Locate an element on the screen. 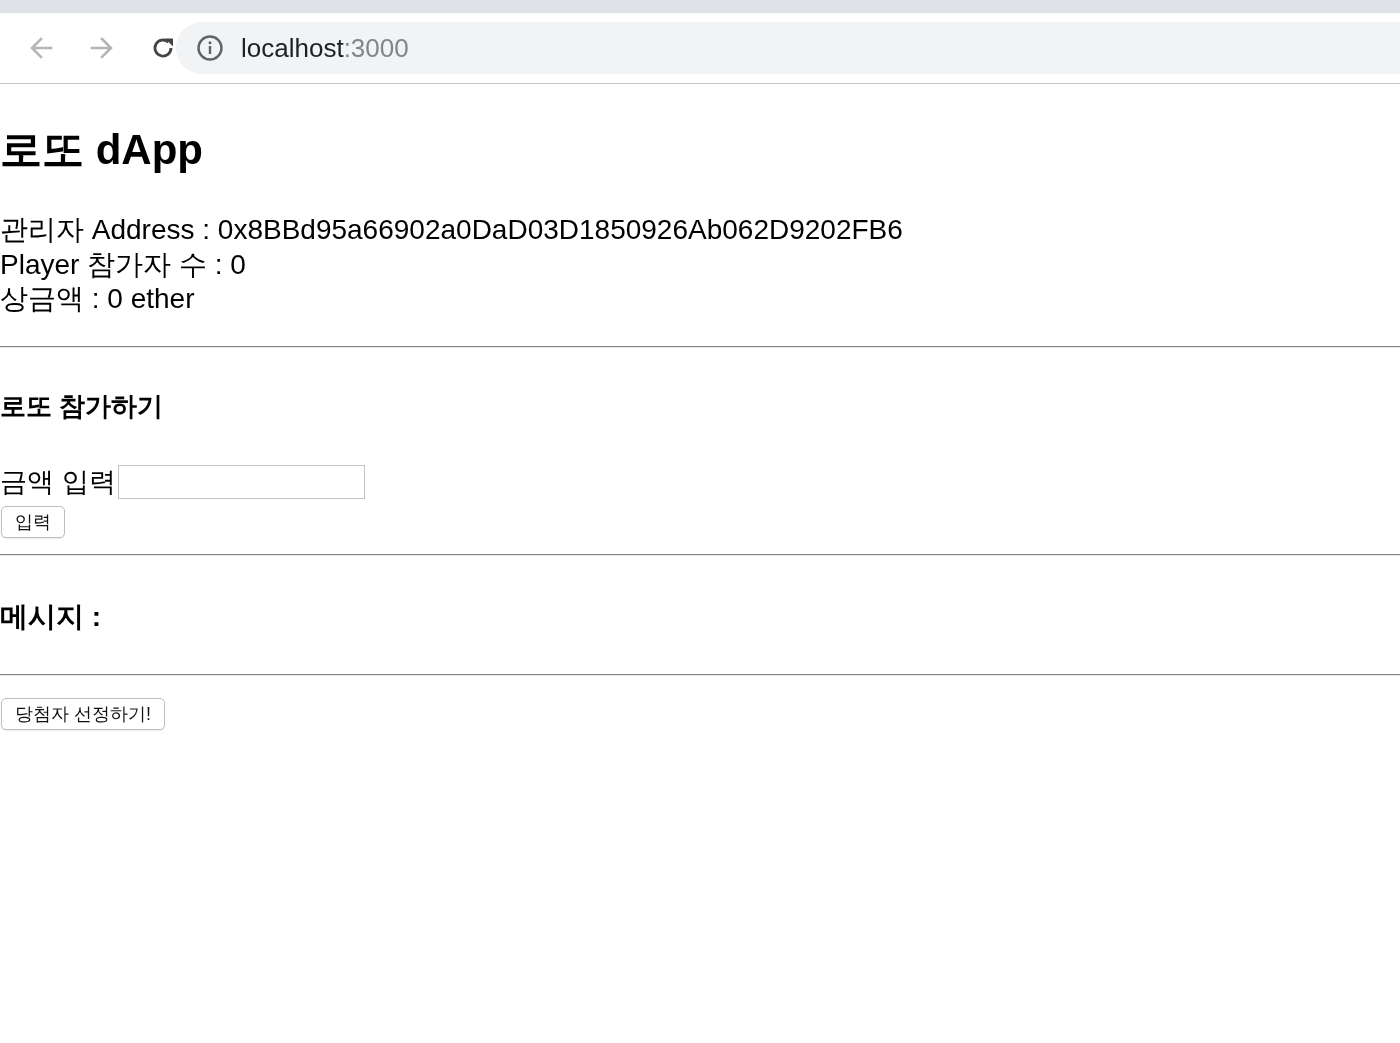  reload-icon is located at coordinates (163, 48).